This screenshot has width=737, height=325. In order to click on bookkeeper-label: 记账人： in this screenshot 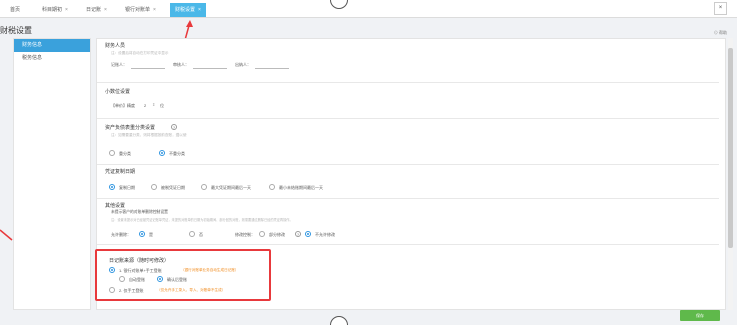, I will do `click(119, 64)`.